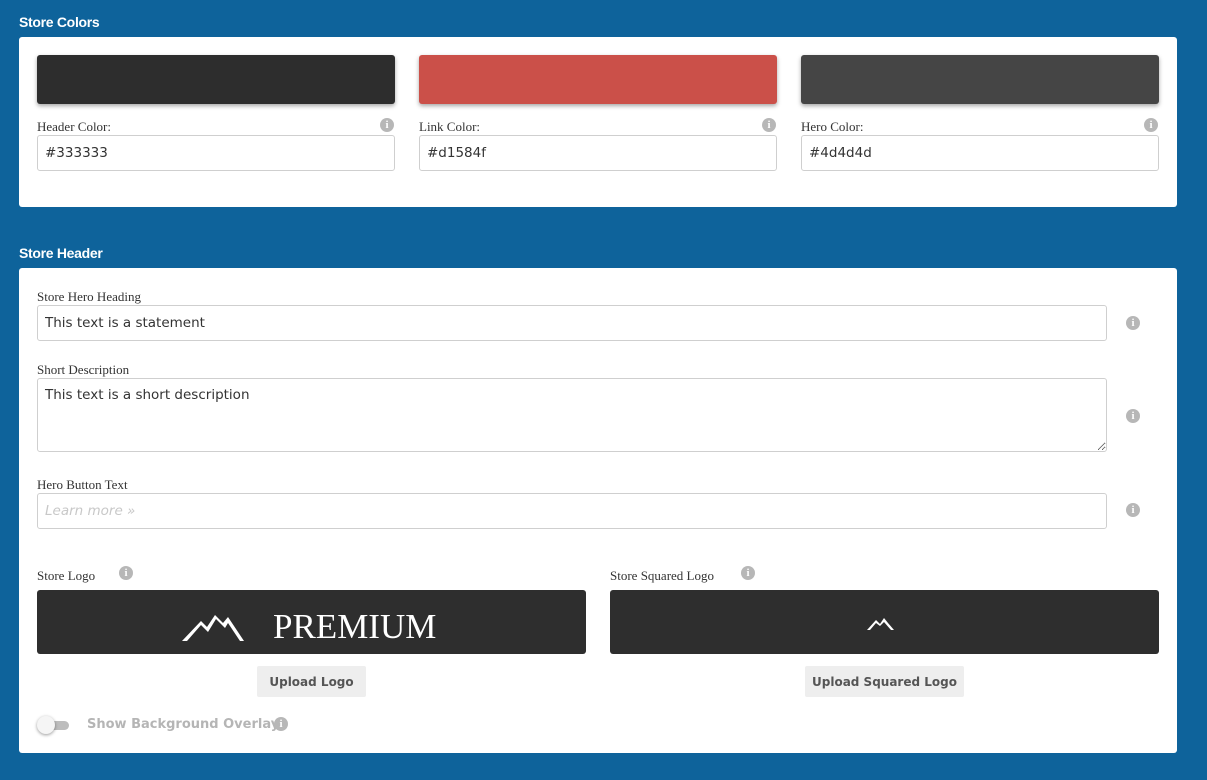 The width and height of the screenshot is (1207, 780). I want to click on background-overlay-toggle, so click(53, 725).